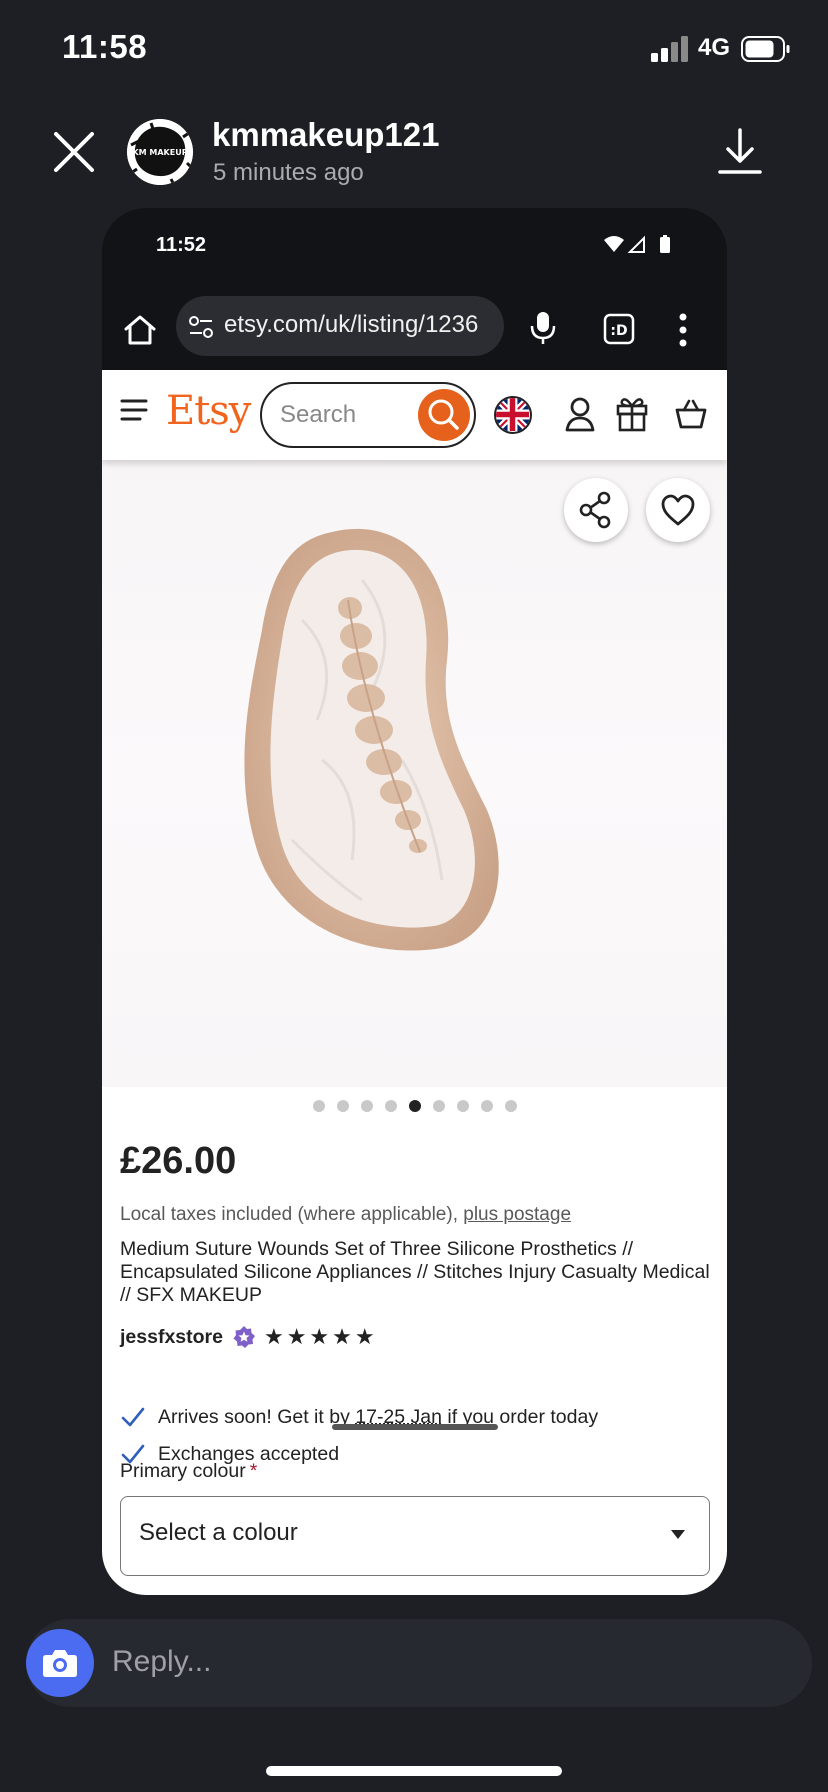 This screenshot has width=828, height=1792. I want to click on heart-icon, so click(678, 510).